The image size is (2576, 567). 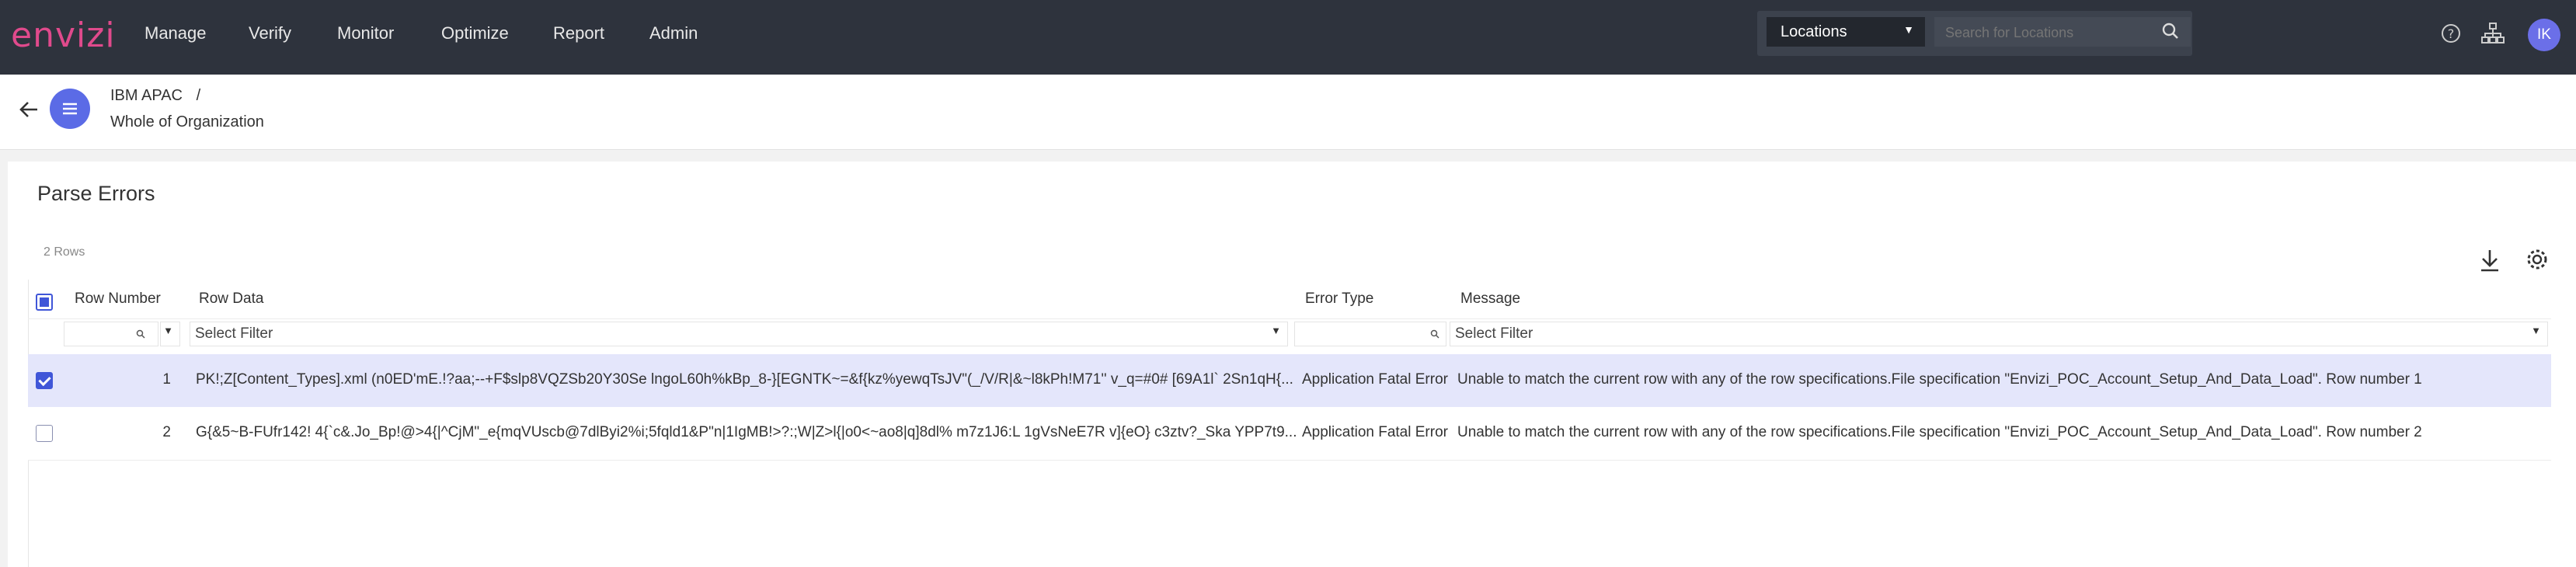 What do you see at coordinates (111, 334) in the screenshot?
I see `row-number-filter` at bounding box center [111, 334].